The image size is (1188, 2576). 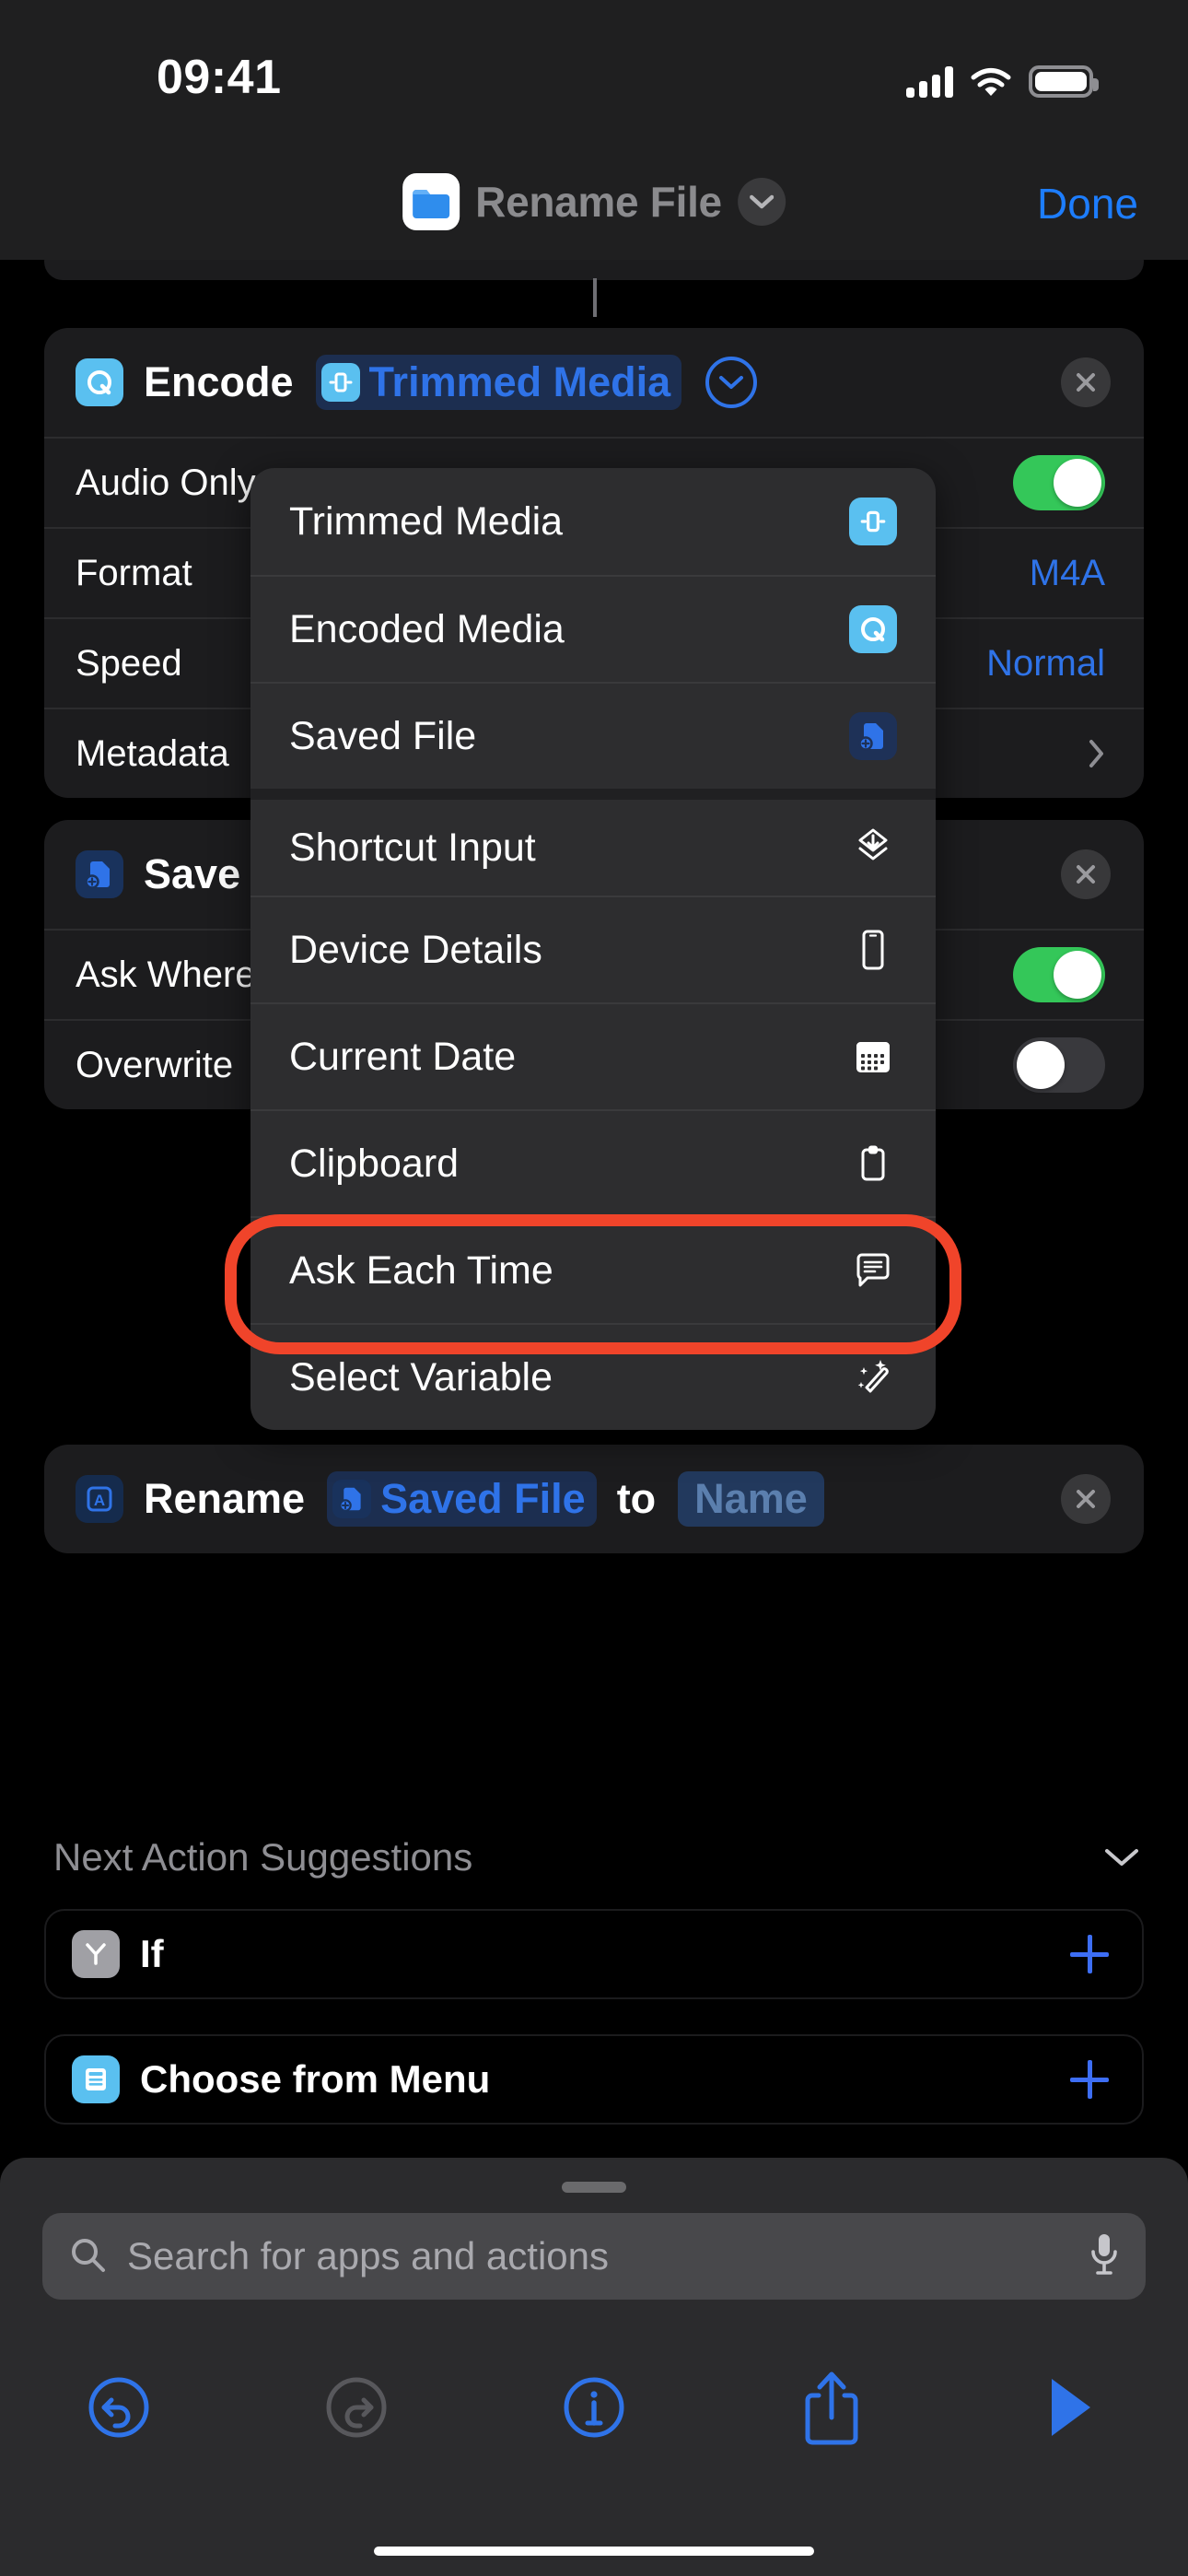 I want to click on menu-item-label: Saved File, so click(x=383, y=735).